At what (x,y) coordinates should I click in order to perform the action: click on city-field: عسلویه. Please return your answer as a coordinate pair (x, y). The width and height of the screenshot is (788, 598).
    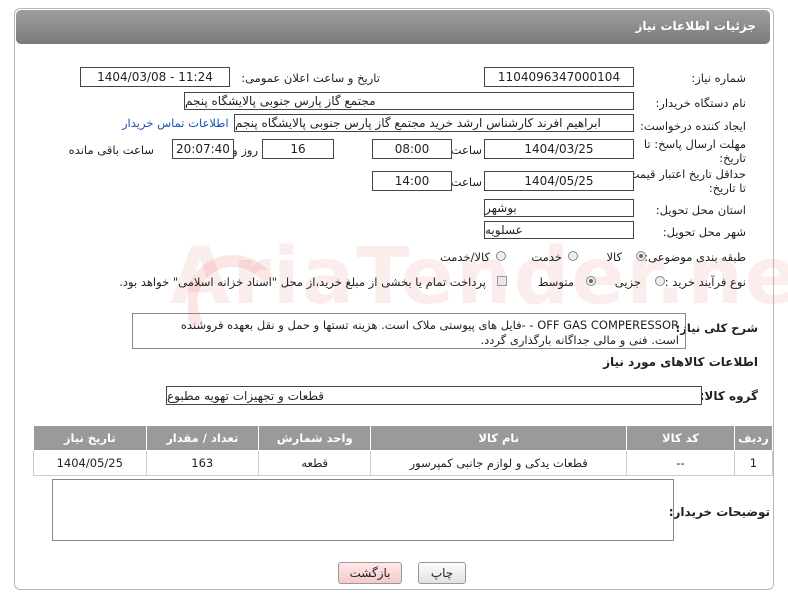
    Looking at the image, I should click on (559, 230).